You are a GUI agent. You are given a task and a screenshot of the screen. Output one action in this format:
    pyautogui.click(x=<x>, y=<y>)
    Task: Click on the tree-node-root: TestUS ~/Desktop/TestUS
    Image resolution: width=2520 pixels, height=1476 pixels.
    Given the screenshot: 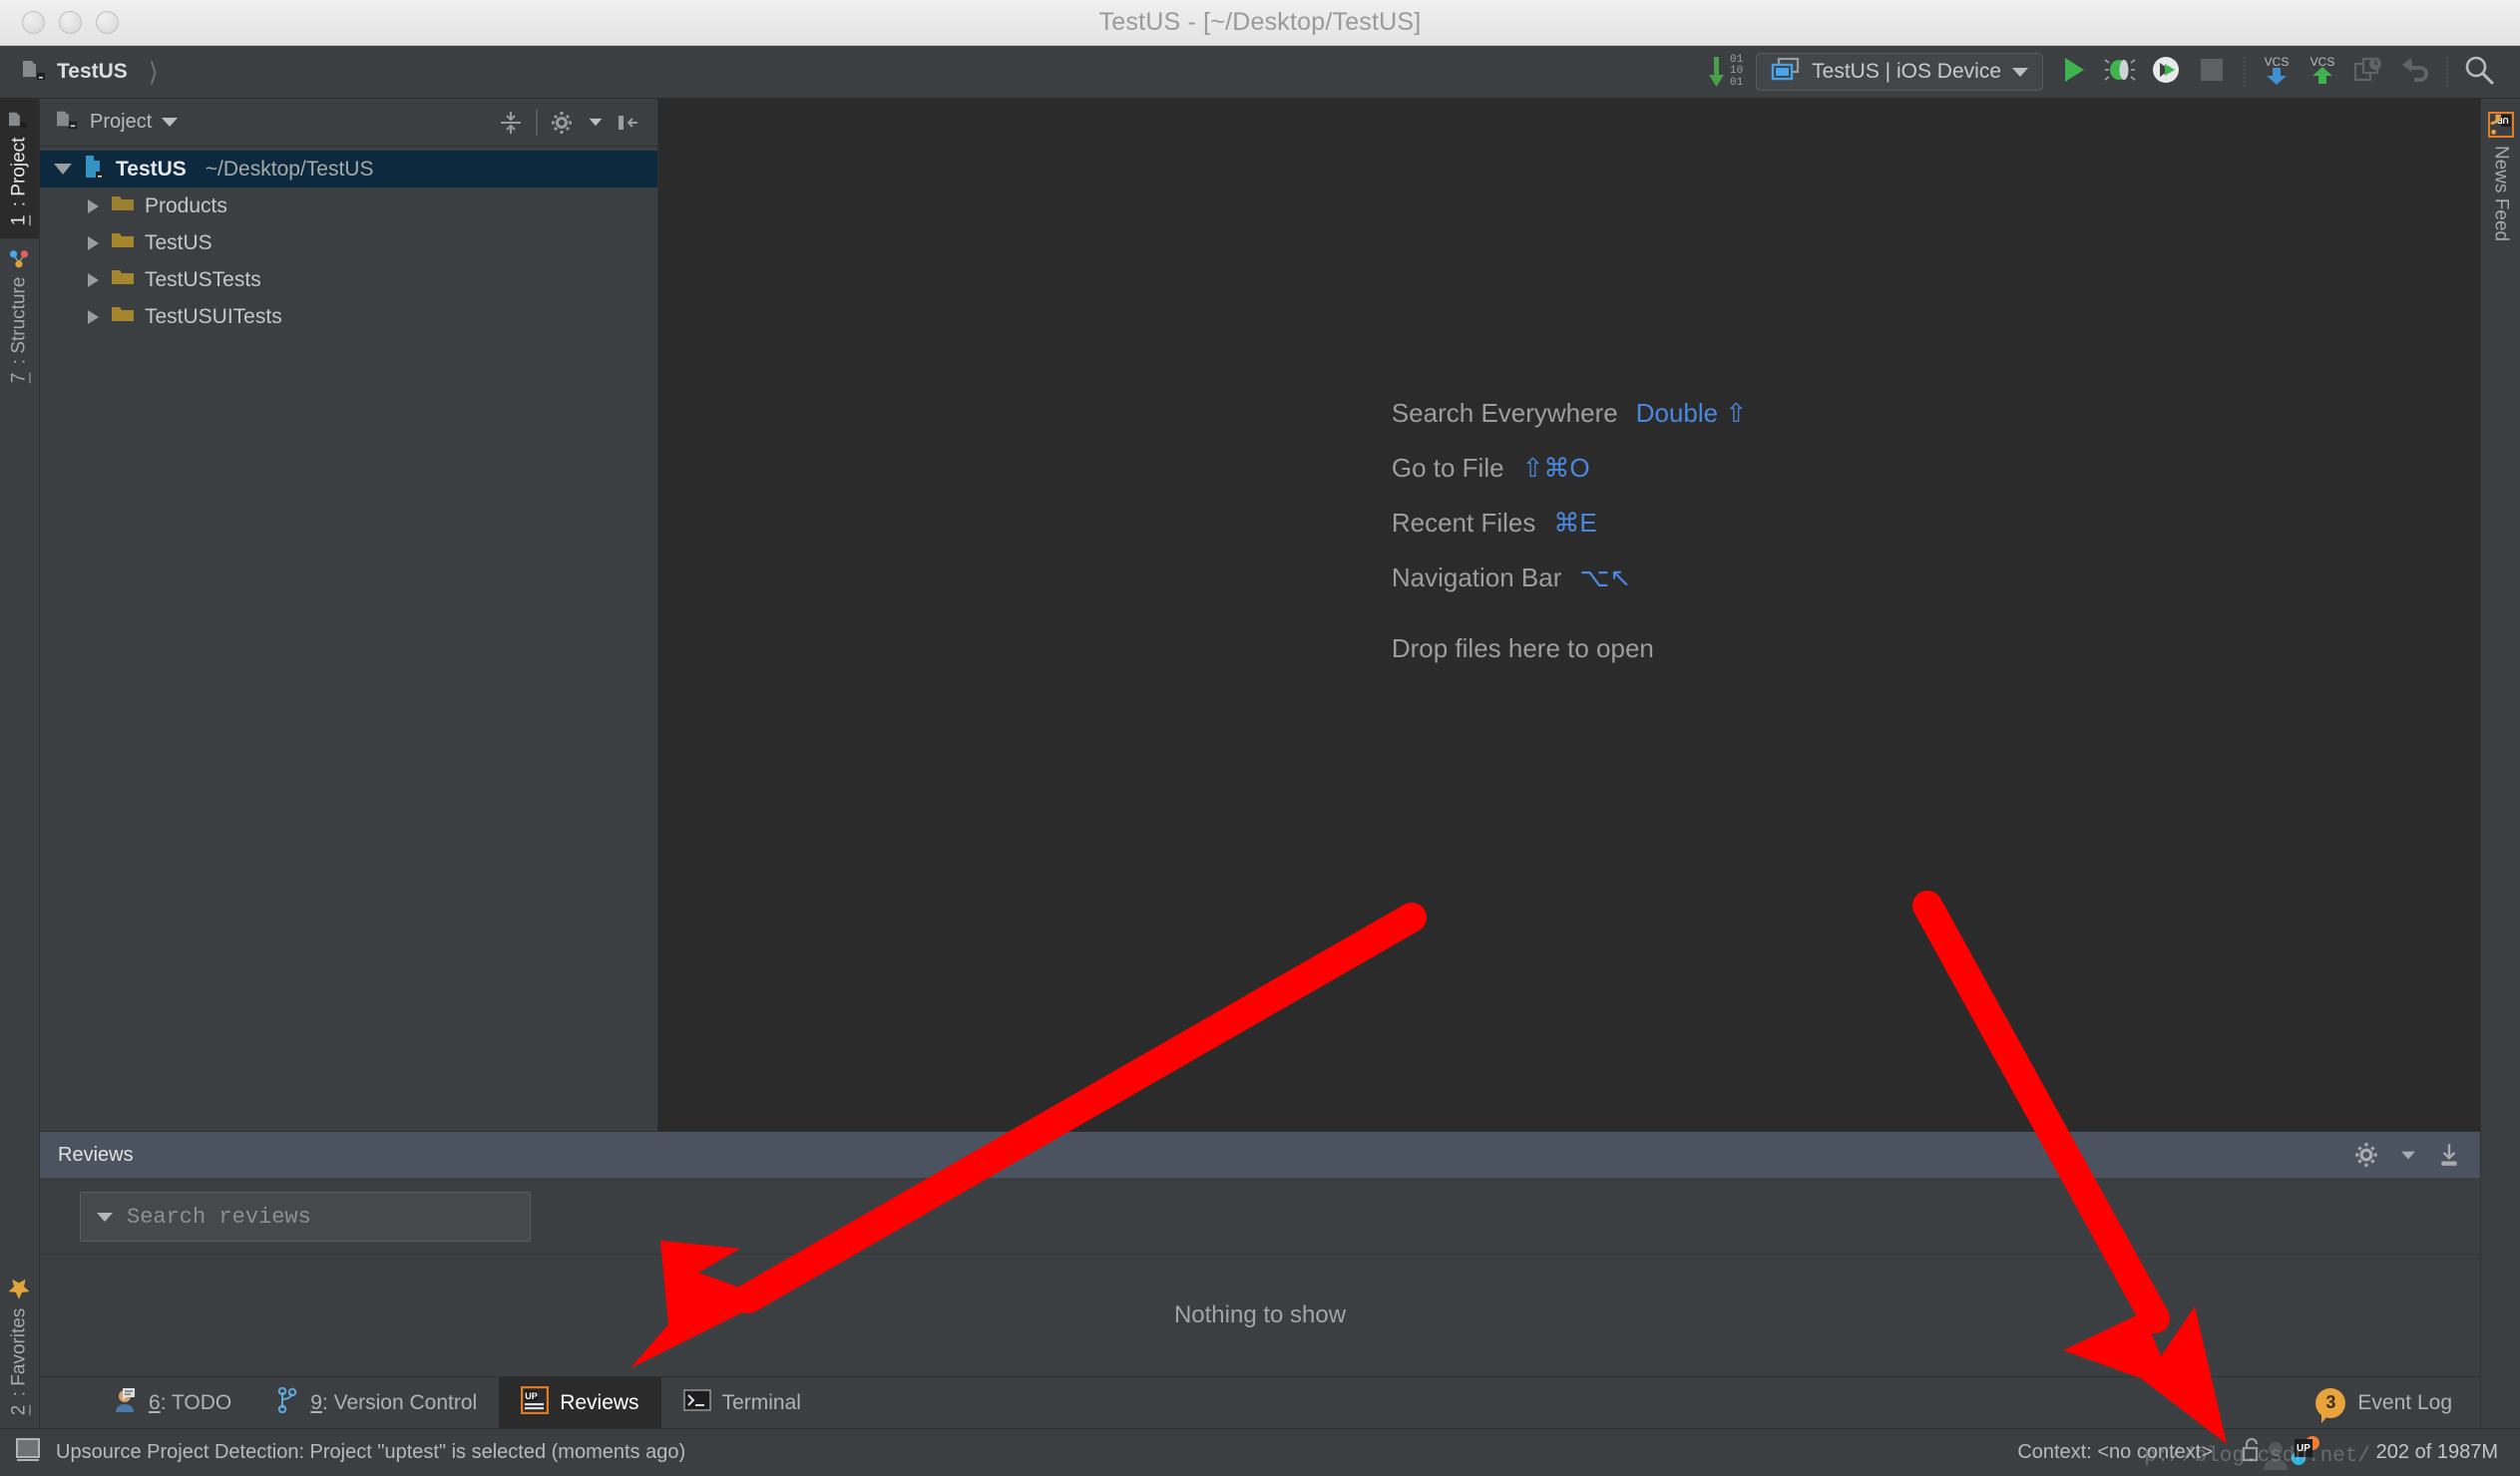 What is the action you would take?
    pyautogui.click(x=348, y=169)
    